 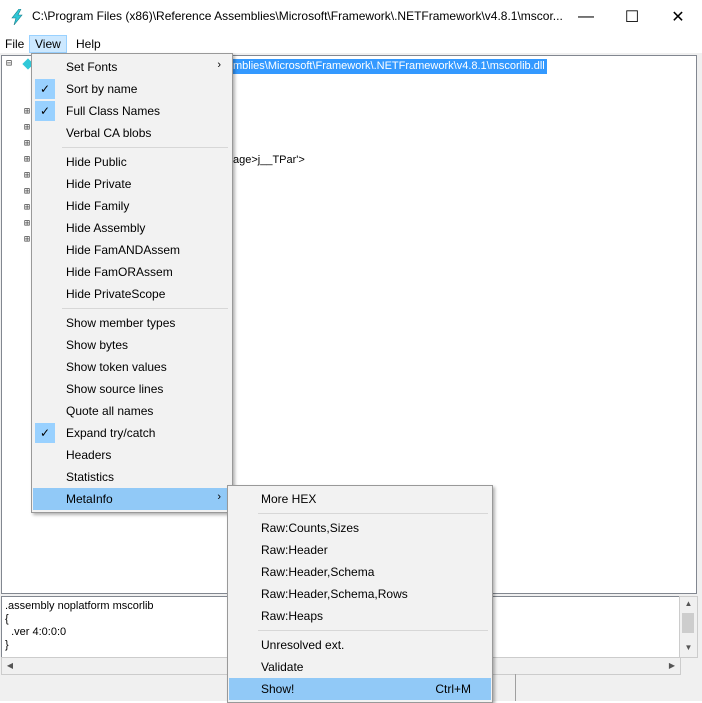 What do you see at coordinates (7, 645) in the screenshot?
I see `disasm-line: }` at bounding box center [7, 645].